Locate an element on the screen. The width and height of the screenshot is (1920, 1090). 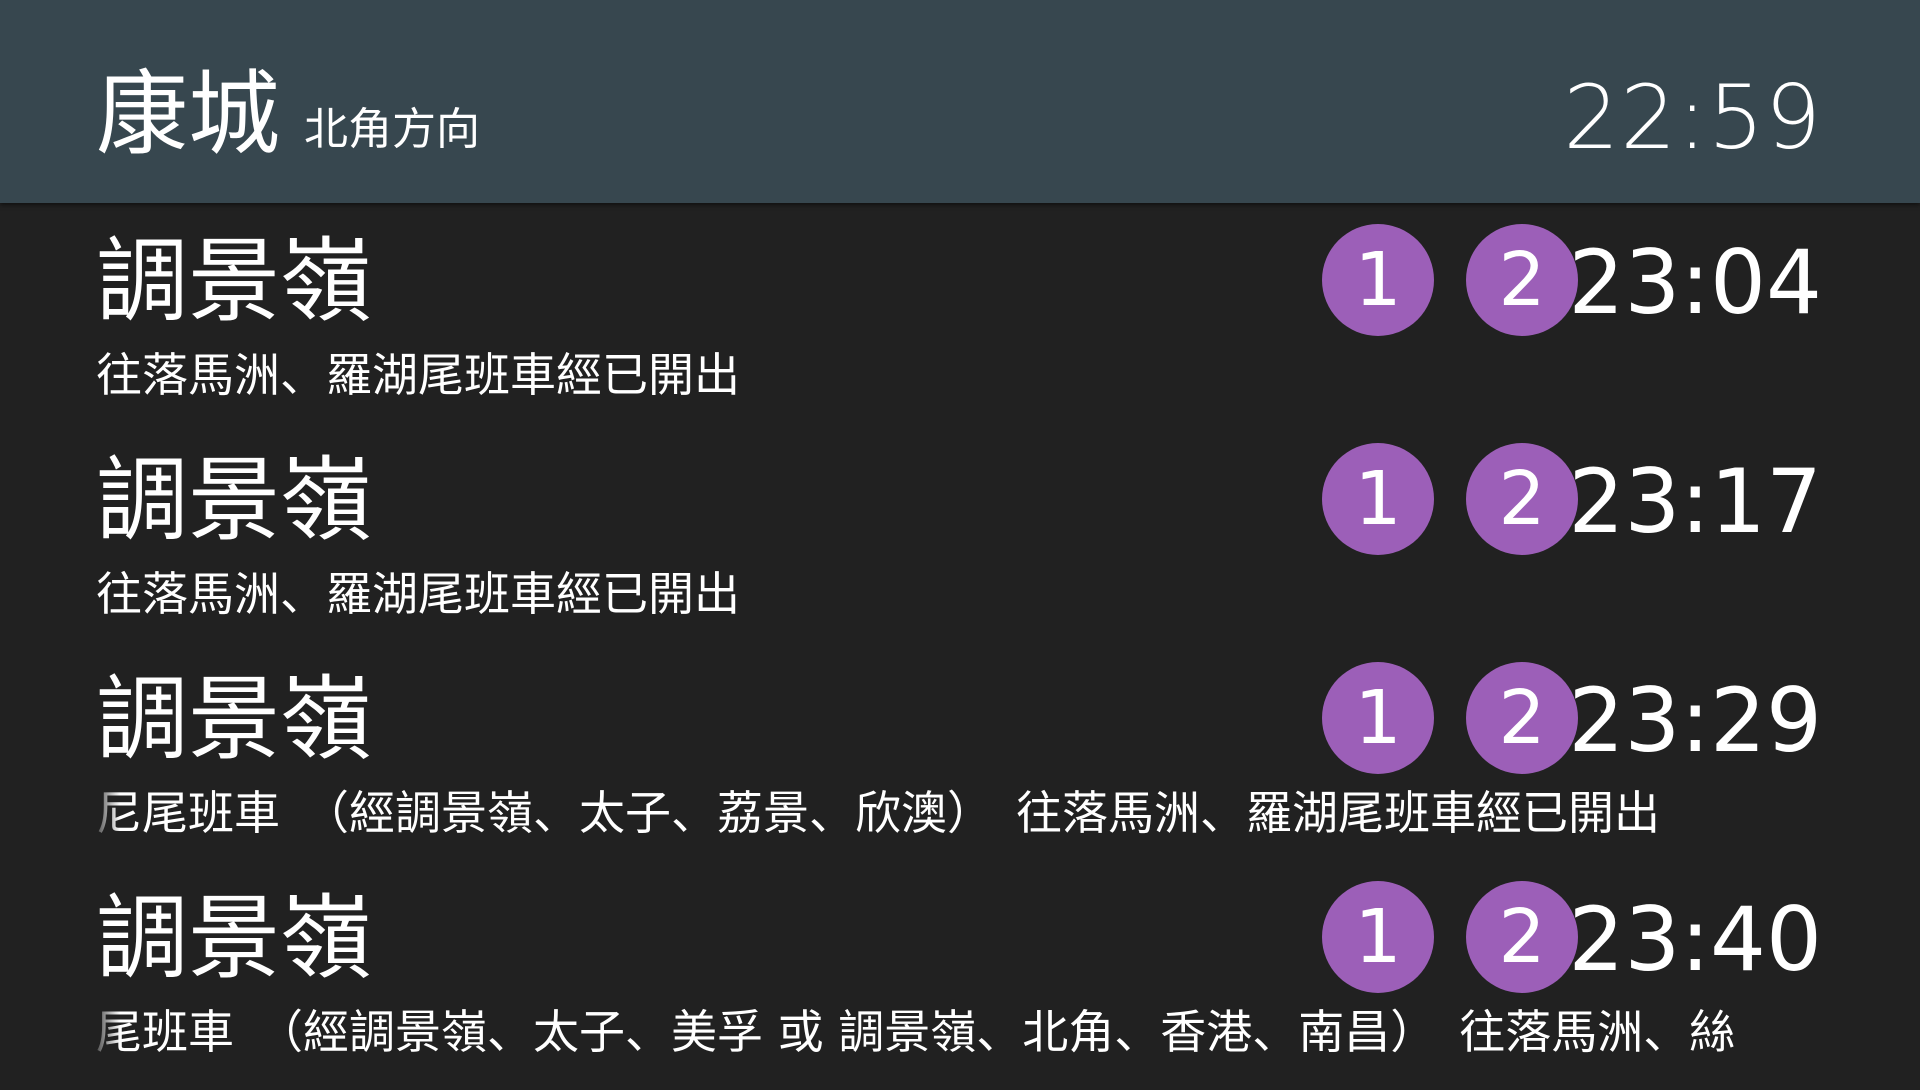
message-ticker: 尾班車 （經調景嶺、太子、美孚 或 調景嶺、北角、香港、南昌） 往落馬洲、絲 is located at coordinates (961, 1032).